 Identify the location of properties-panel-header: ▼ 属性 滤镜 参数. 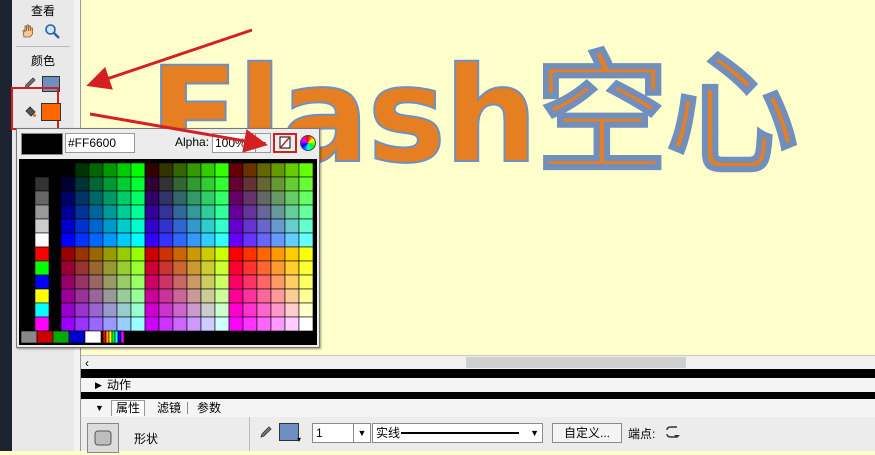
(478, 408).